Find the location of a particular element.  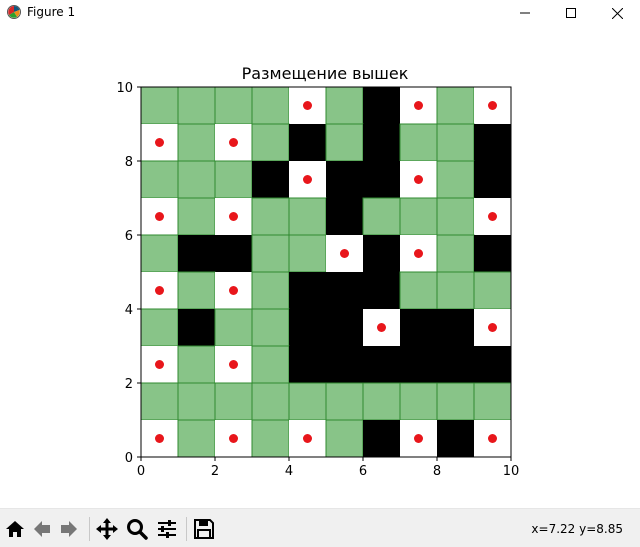

x-tick-label: 4 is located at coordinates (289, 471).